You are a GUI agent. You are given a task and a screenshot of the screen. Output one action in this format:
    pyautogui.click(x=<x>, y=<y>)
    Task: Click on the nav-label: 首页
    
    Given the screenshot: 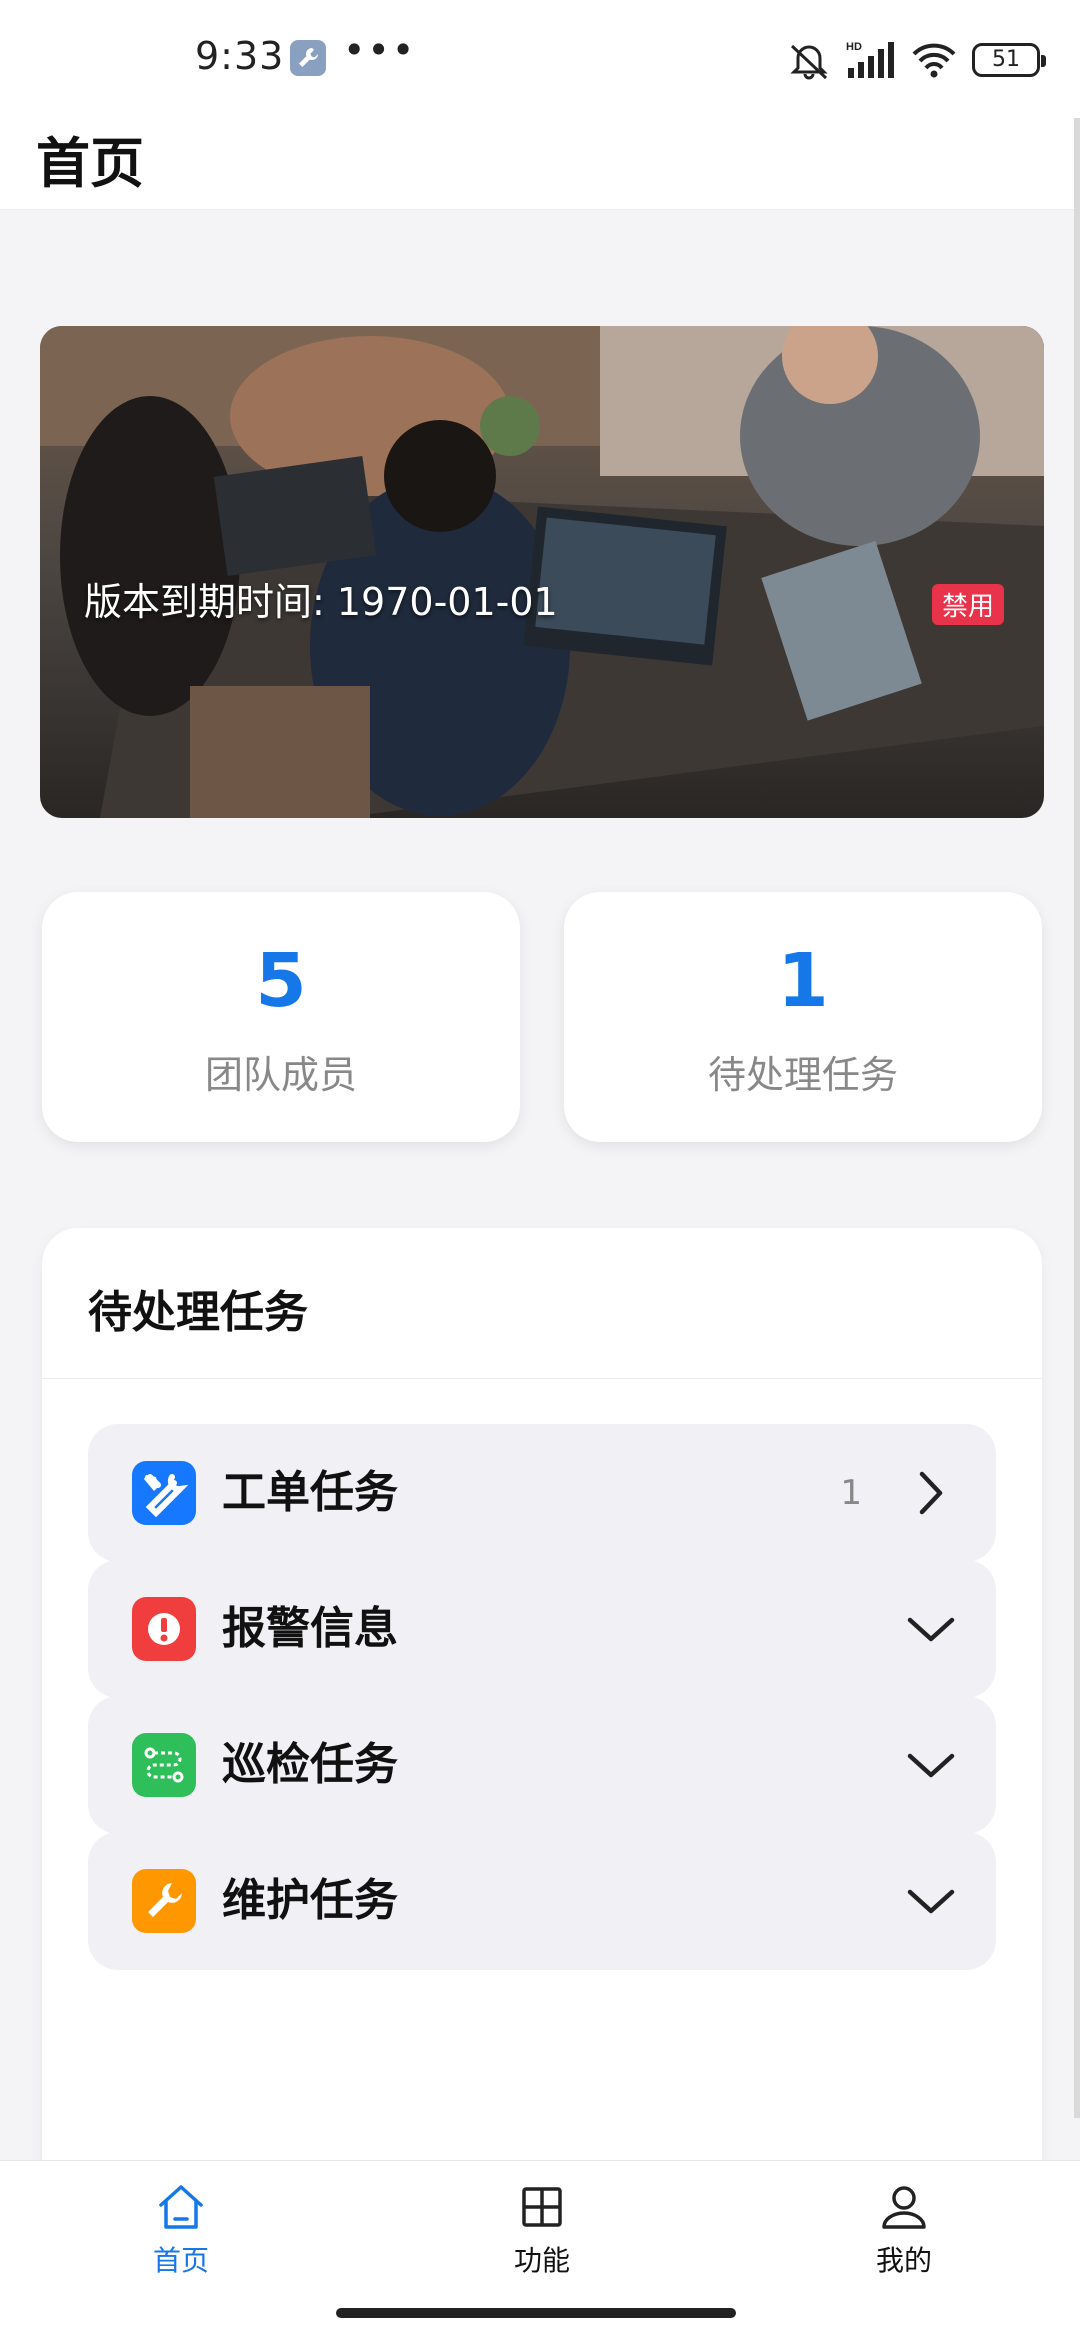 What is the action you would take?
    pyautogui.click(x=180, y=2260)
    